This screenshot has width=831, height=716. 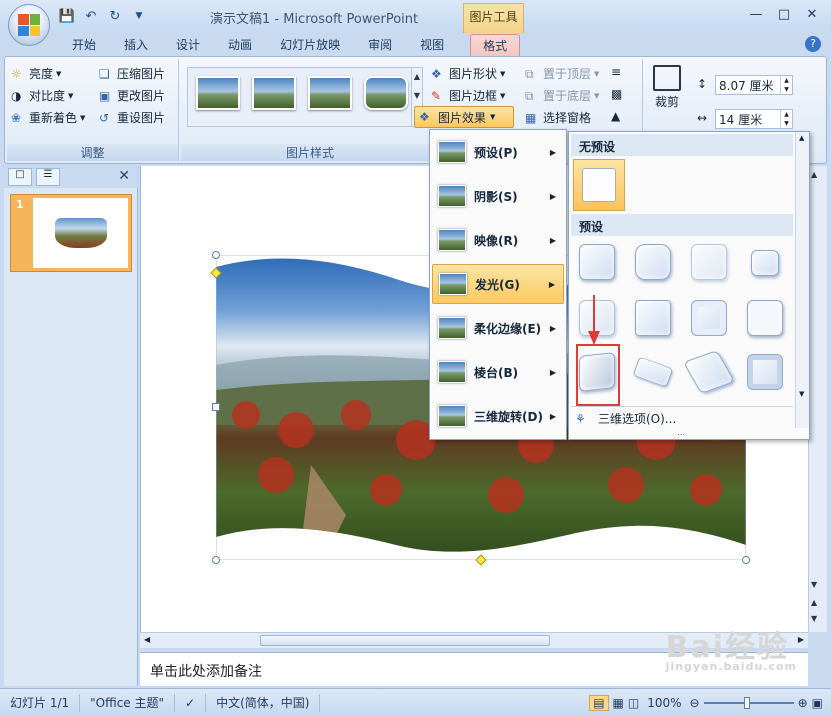 I want to click on gallery-scroll-down-icon: ▼, so click(x=801, y=394).